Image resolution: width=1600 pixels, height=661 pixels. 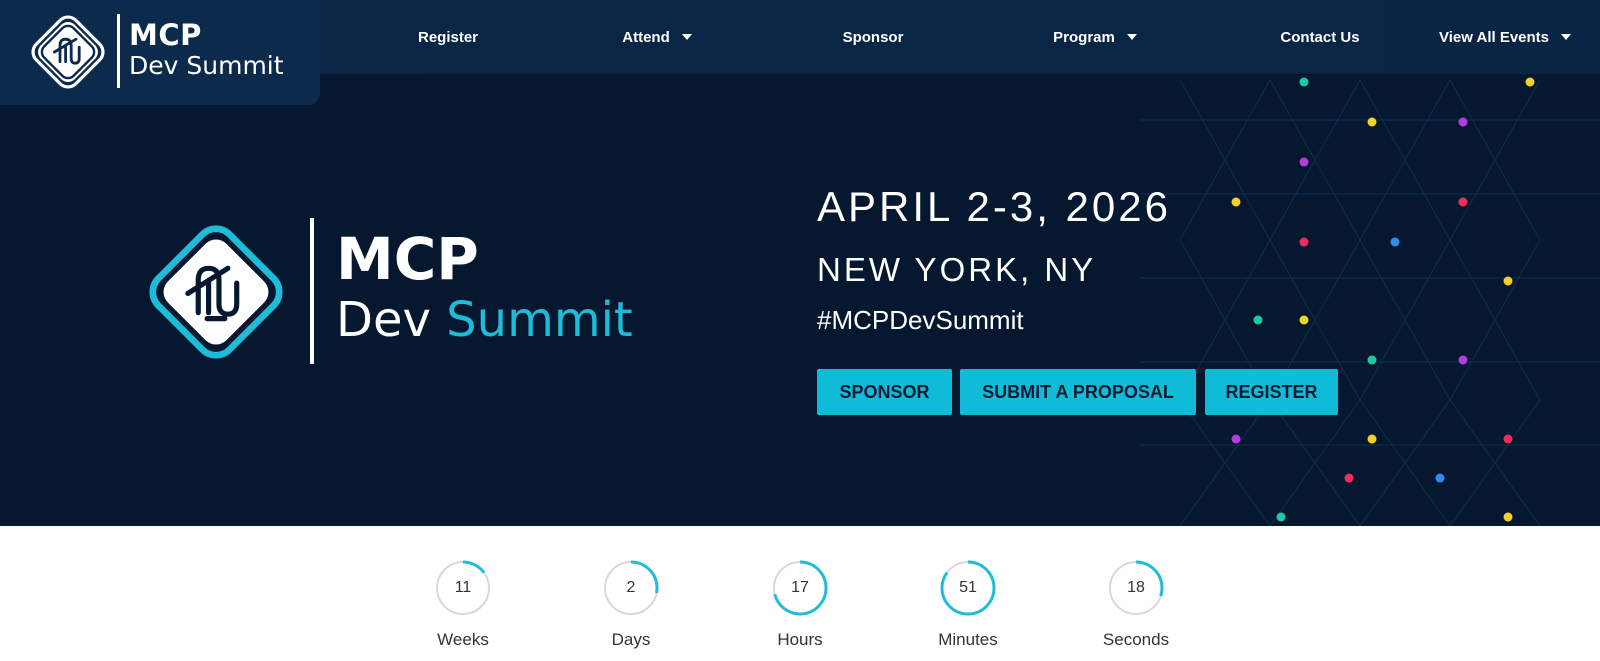 I want to click on register-button: REGISTER, so click(x=1271, y=392).